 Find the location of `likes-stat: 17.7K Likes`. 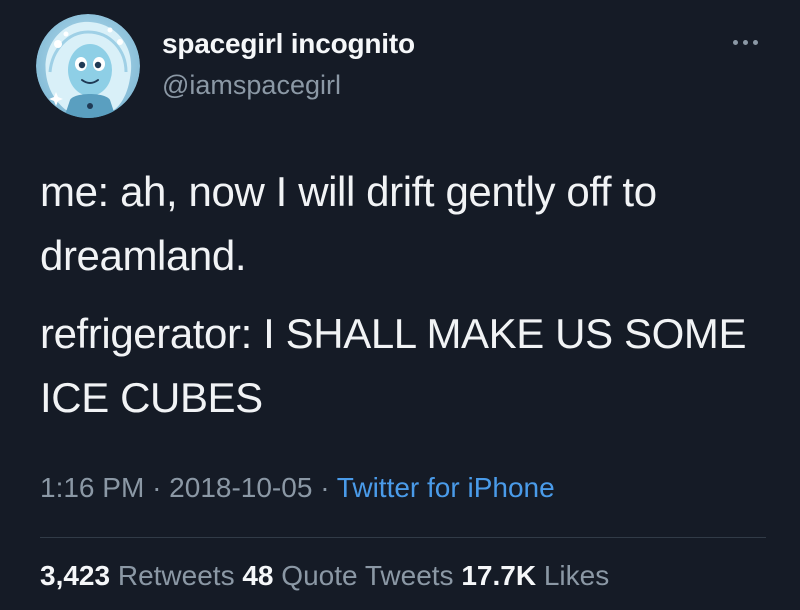

likes-stat: 17.7K Likes is located at coordinates (535, 575).